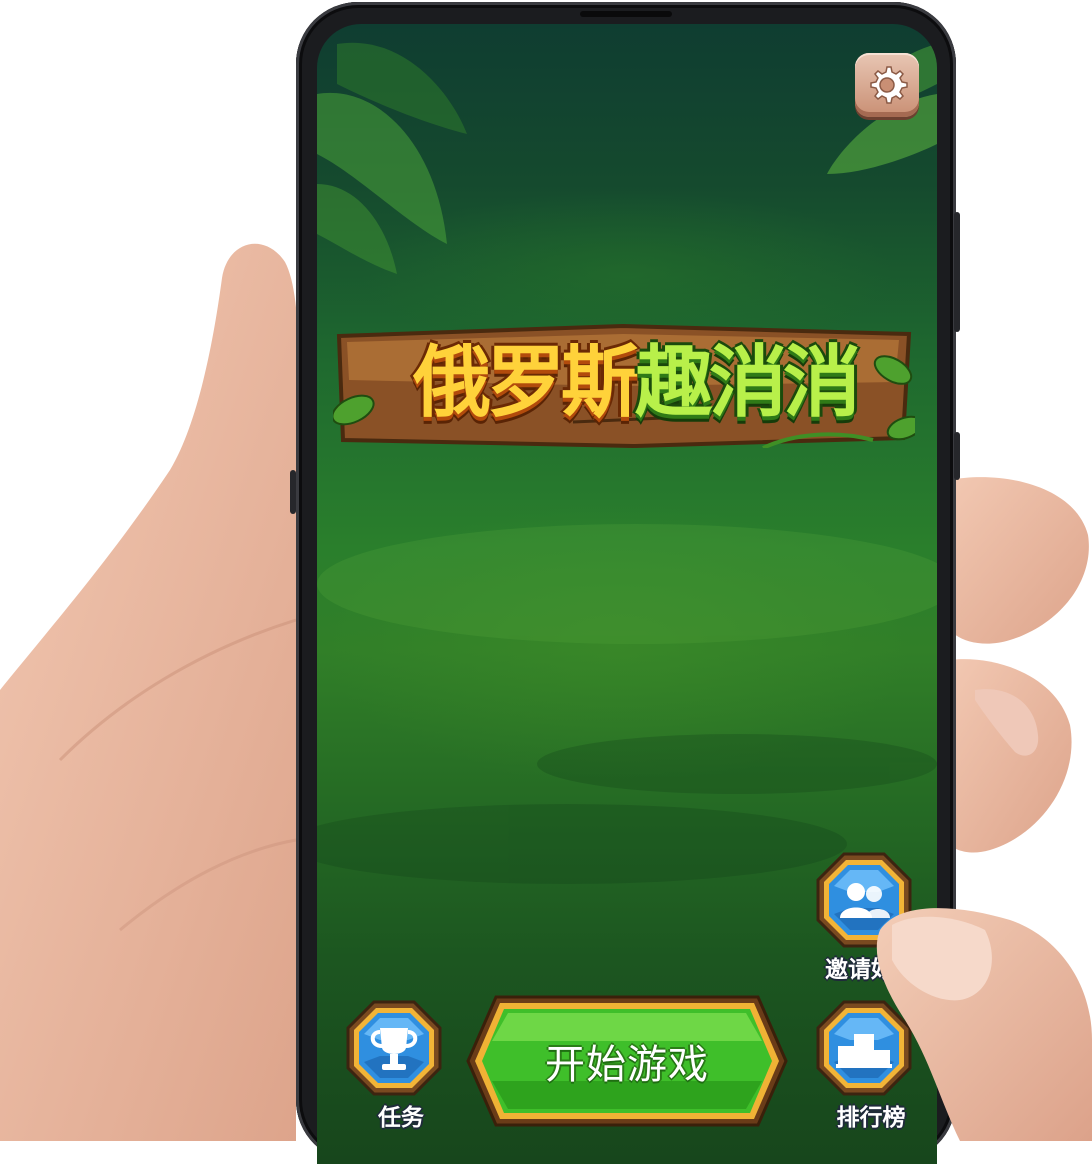 This screenshot has width=1092, height=1164. I want to click on leaderboard-label: 排行榜, so click(871, 1118).